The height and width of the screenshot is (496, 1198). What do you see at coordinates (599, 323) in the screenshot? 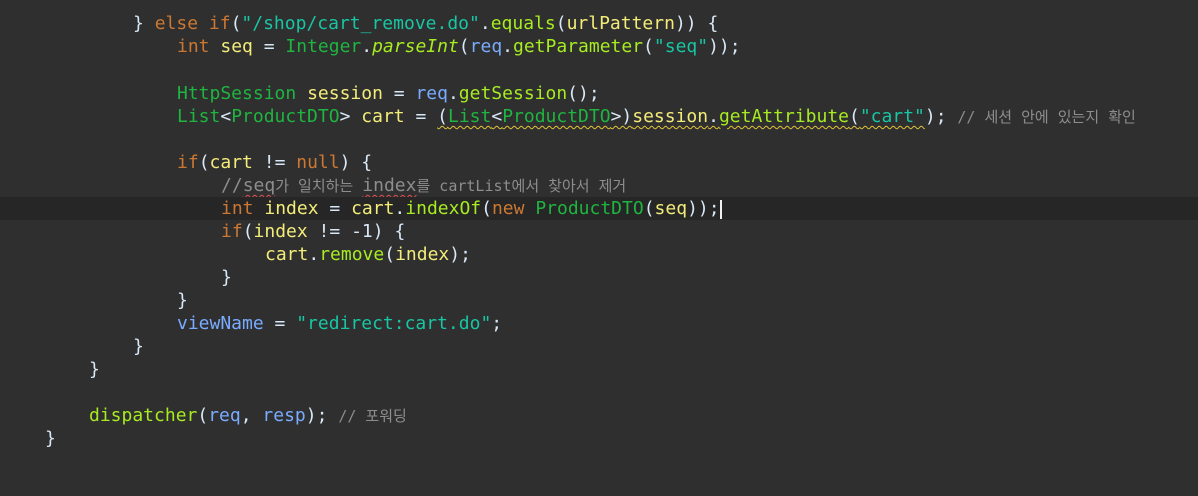
I see `code-line-14: viewName = "redirect:cart.do";` at bounding box center [599, 323].